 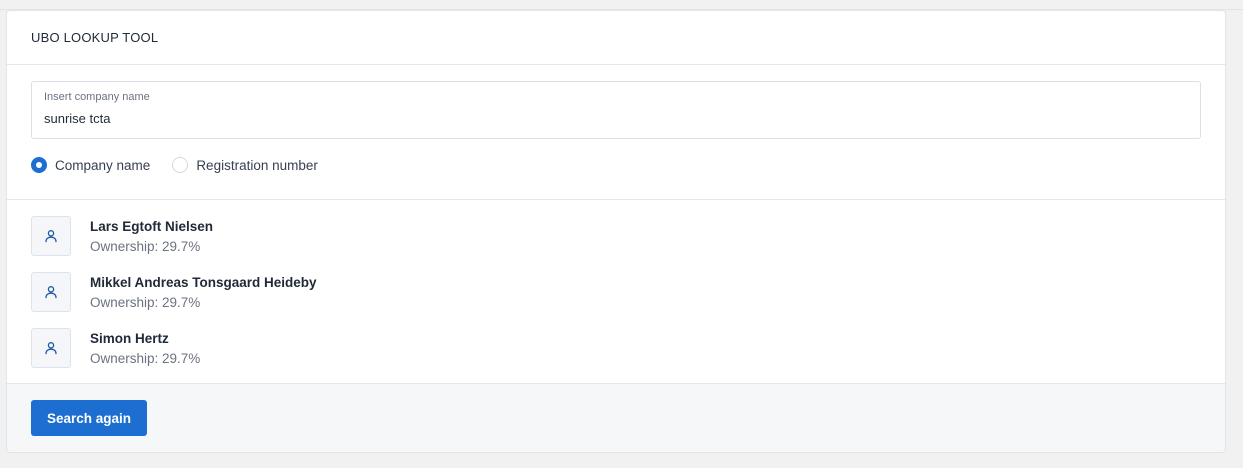 I want to click on search-type-radio-group: Company name Registration number, so click(x=616, y=165).